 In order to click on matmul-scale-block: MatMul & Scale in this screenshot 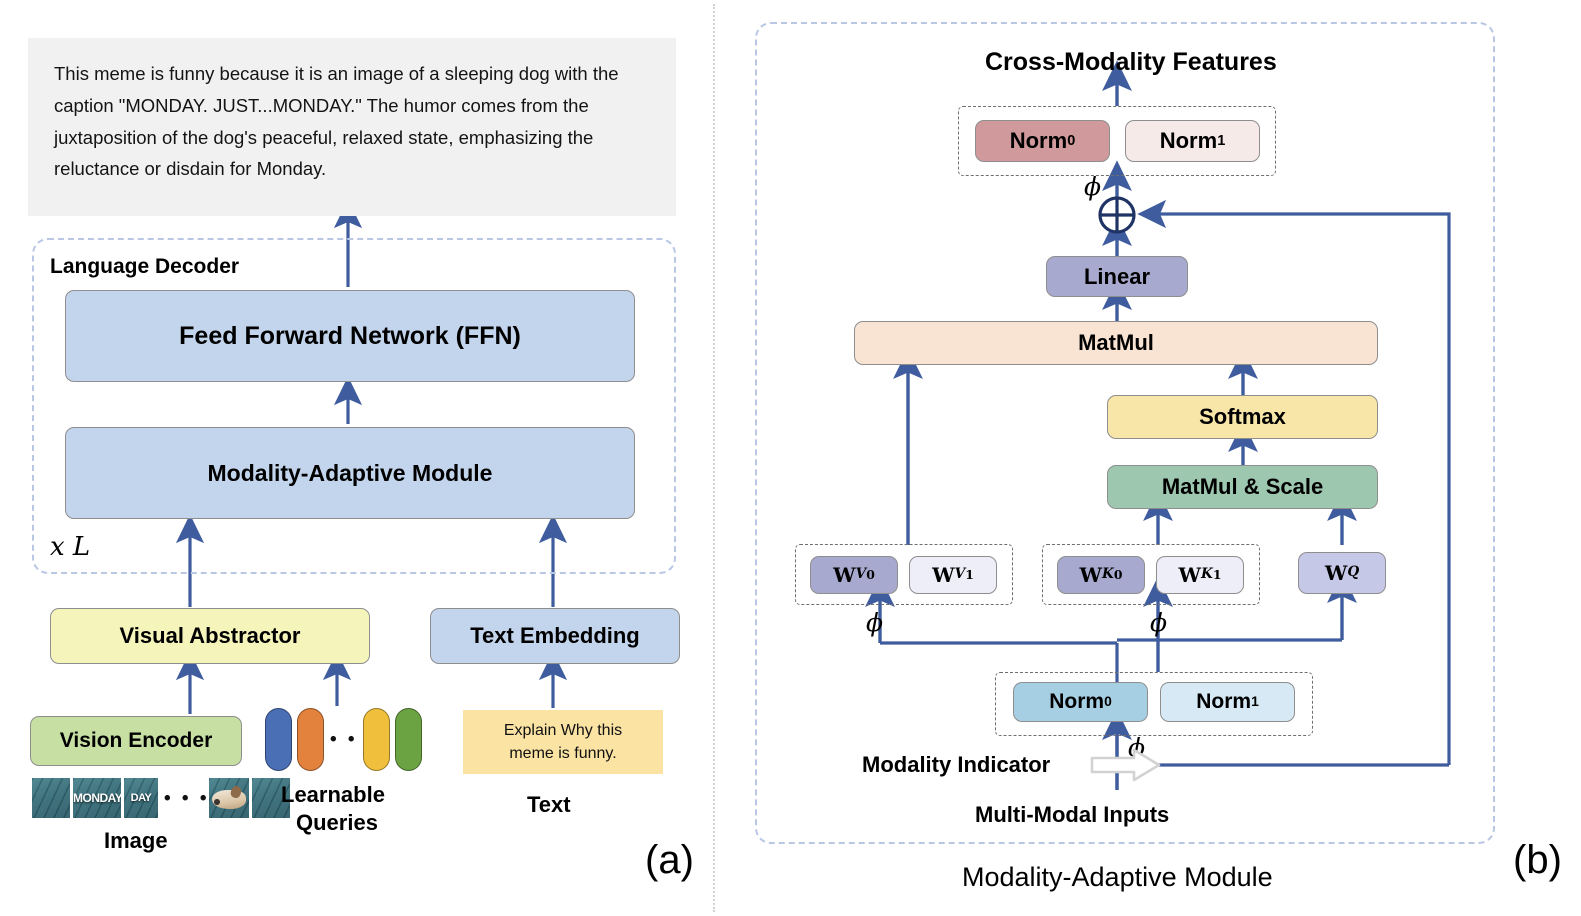, I will do `click(1242, 487)`.